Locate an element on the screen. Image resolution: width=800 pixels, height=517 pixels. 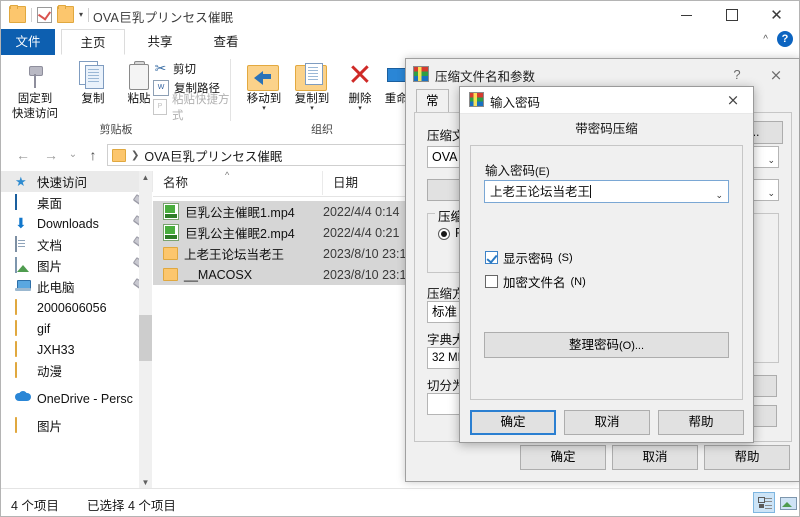
pin-label-2: 快速访问 is located at coordinates (35, 114).